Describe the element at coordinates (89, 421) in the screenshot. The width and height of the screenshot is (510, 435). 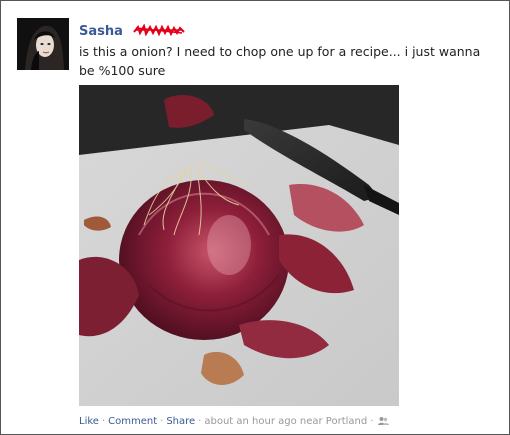
I see `like-link: Like` at that location.